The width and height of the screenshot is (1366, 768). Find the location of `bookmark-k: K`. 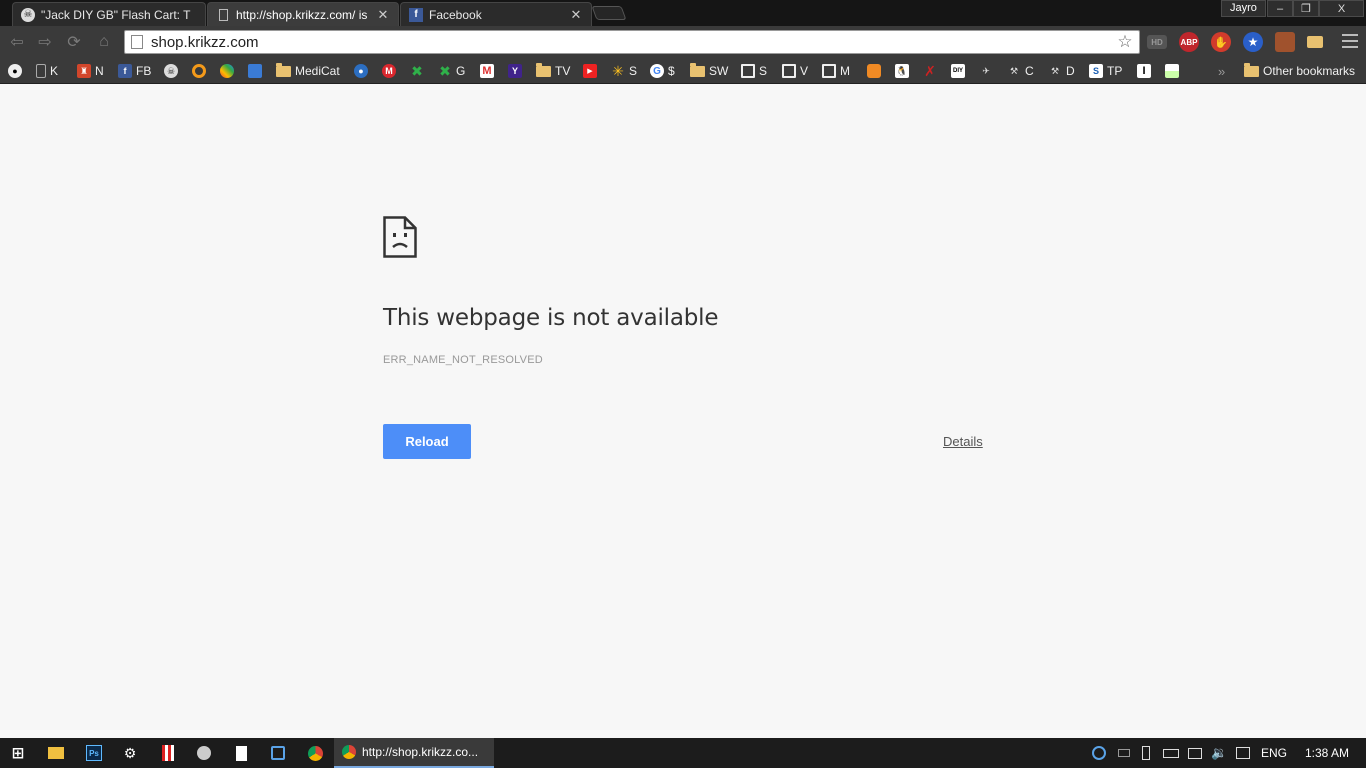

bookmark-k: K is located at coordinates (47, 71).